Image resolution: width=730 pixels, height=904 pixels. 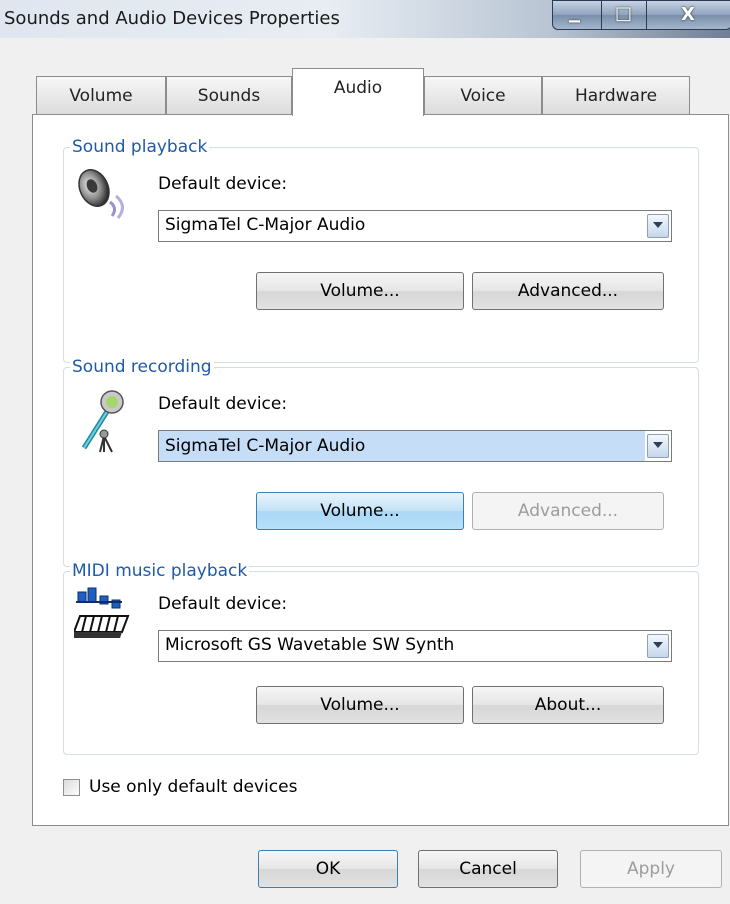 I want to click on use-default-only-label: Use only default devices, so click(x=193, y=787).